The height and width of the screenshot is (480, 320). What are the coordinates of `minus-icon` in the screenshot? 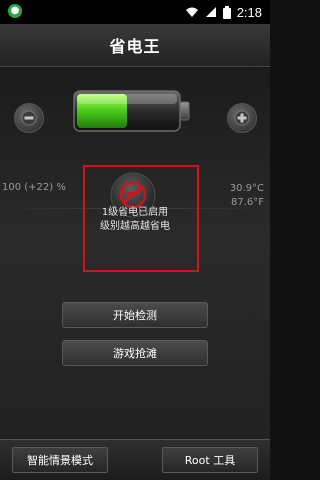 It's located at (29, 118).